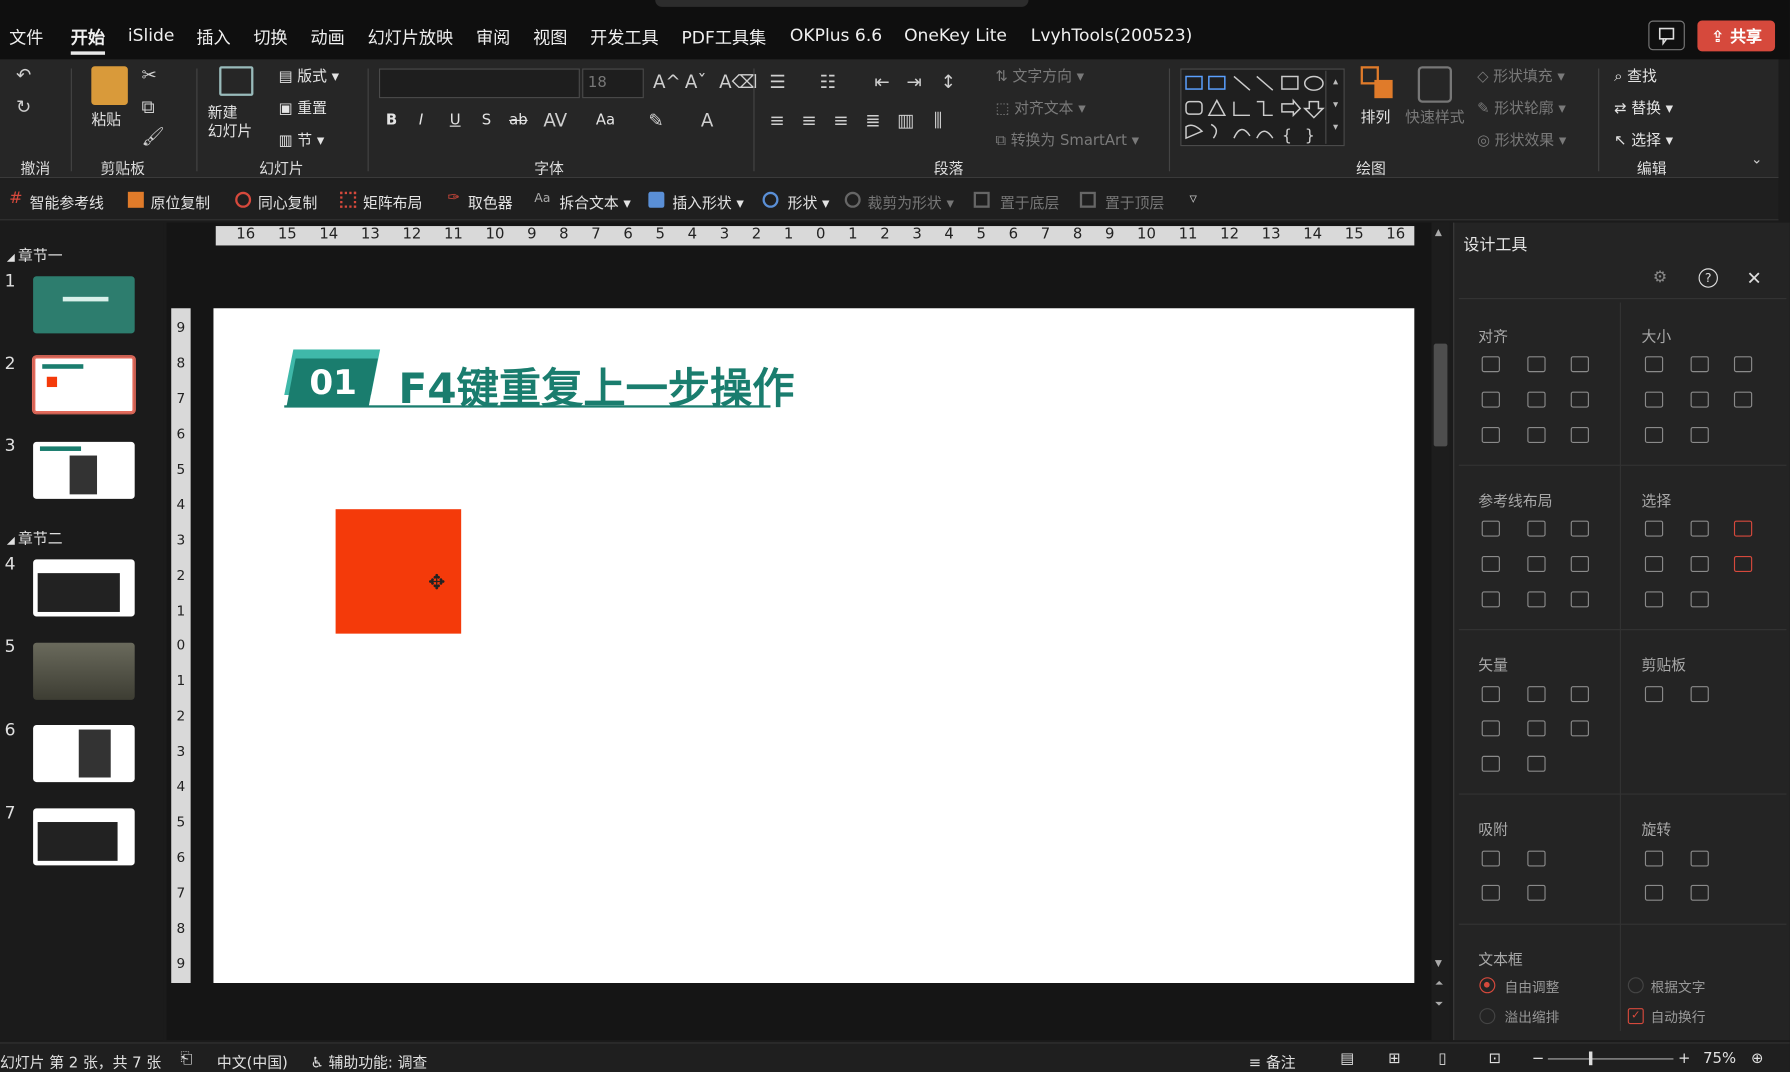 The image size is (1790, 1072). Describe the element at coordinates (26, 37) in the screenshot. I see `menu-file: 文件` at that location.